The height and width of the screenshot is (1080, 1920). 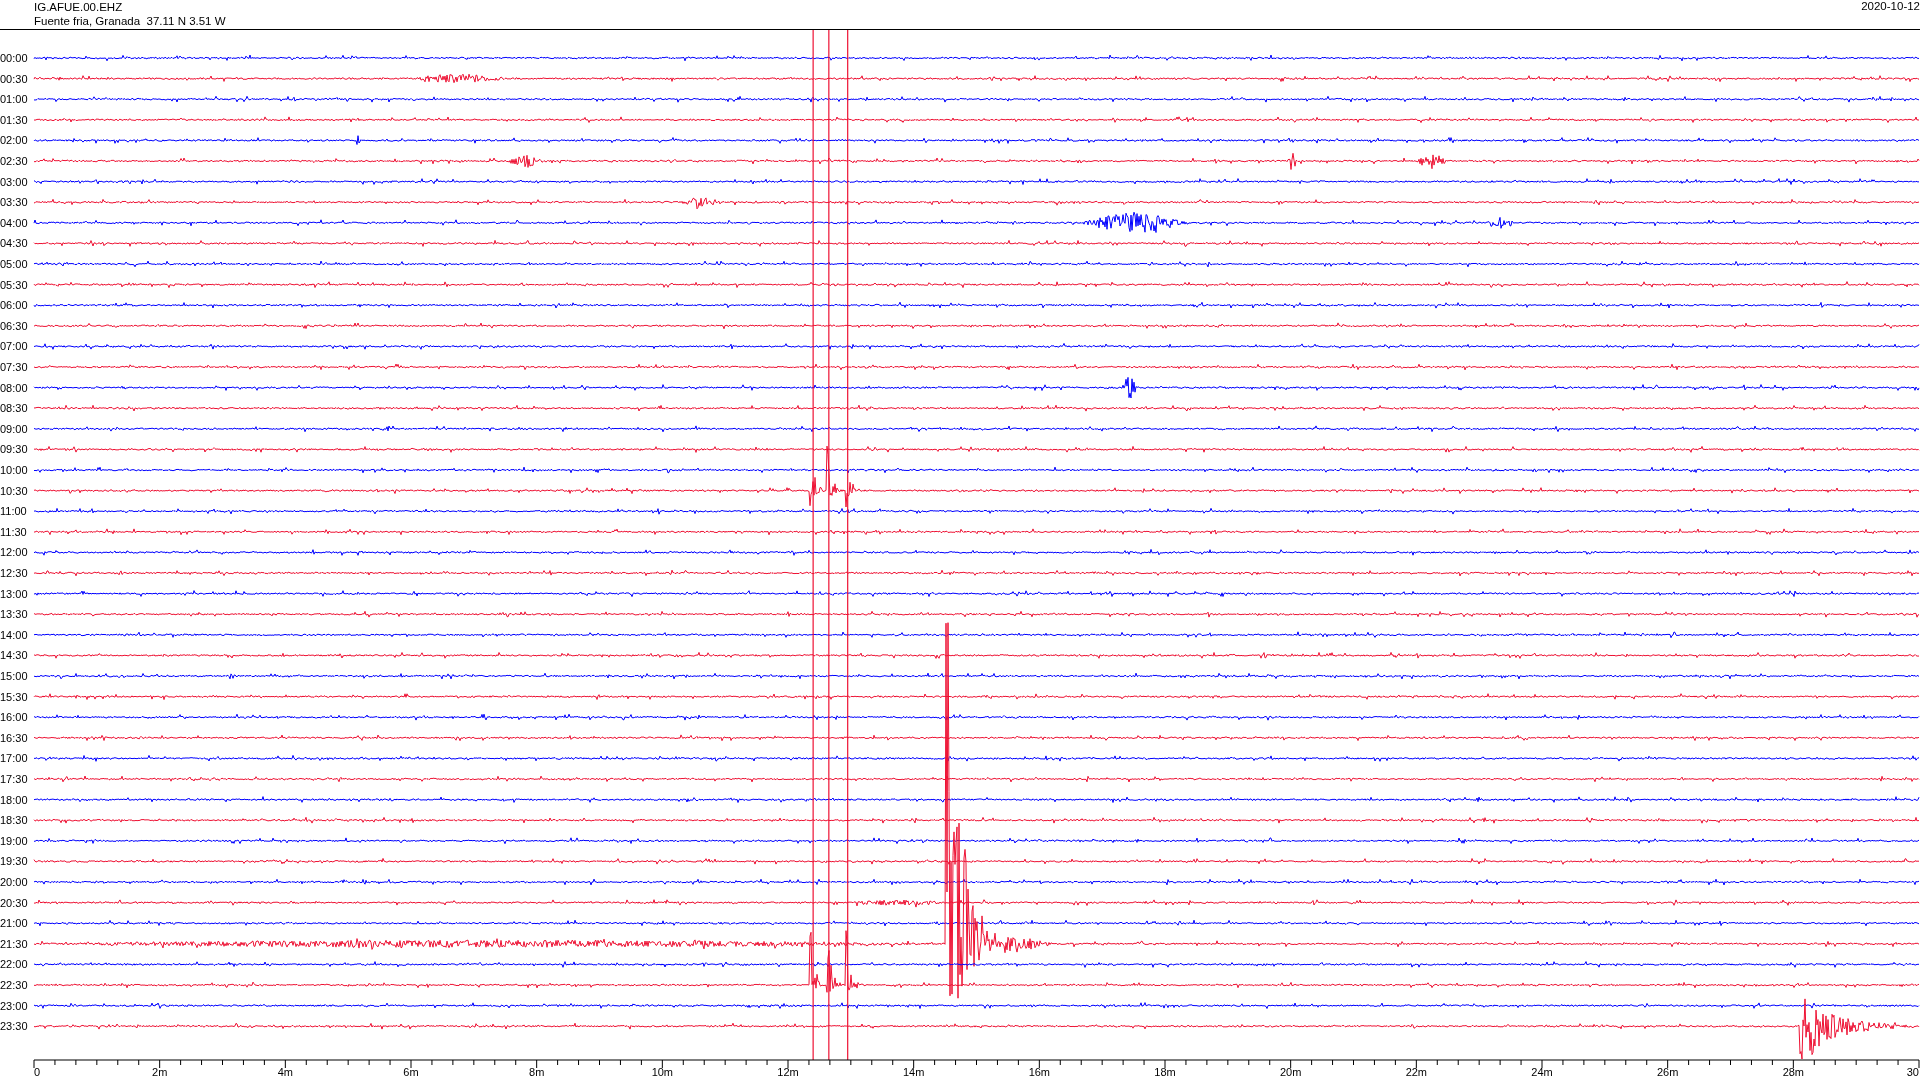 I want to click on time-label: 10:30, so click(x=14, y=490).